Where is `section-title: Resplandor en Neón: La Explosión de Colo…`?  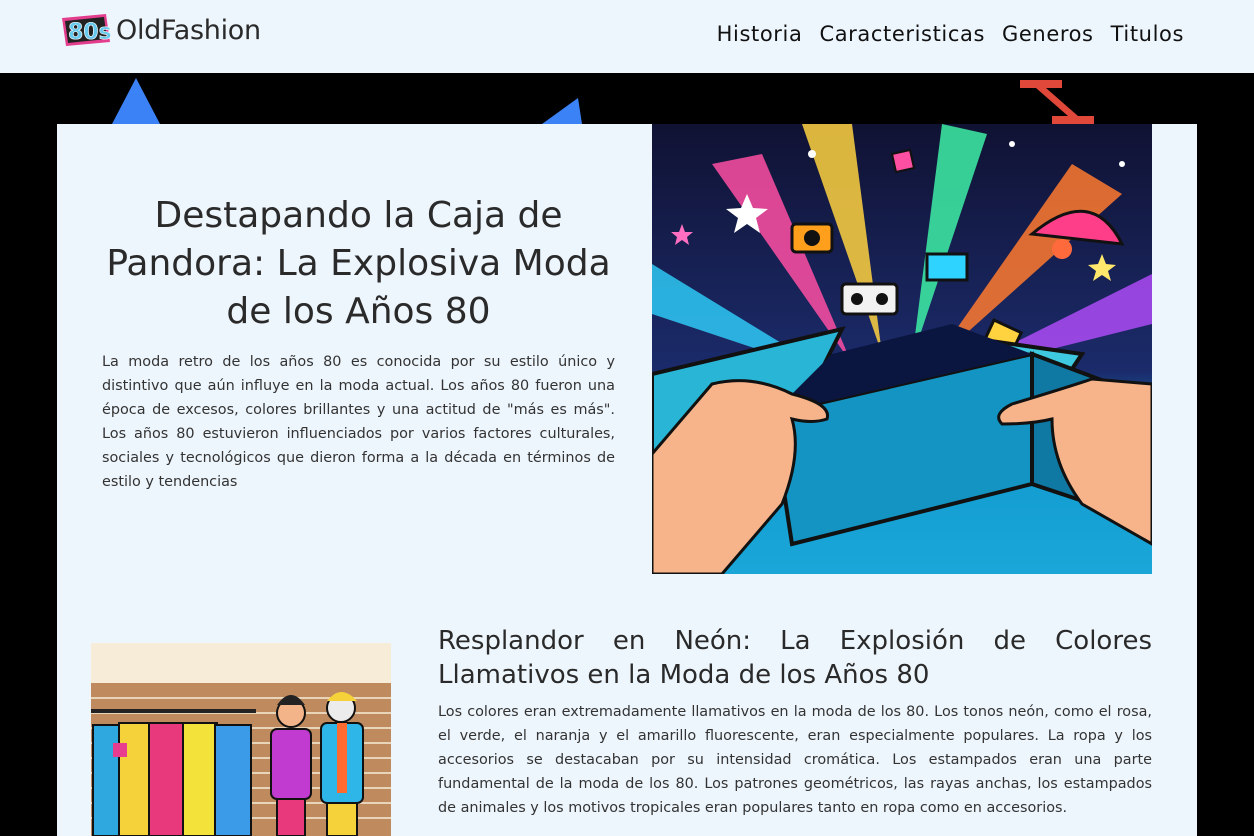 section-title: Resplandor en Neón: La Explosión de Colo… is located at coordinates (795, 658).